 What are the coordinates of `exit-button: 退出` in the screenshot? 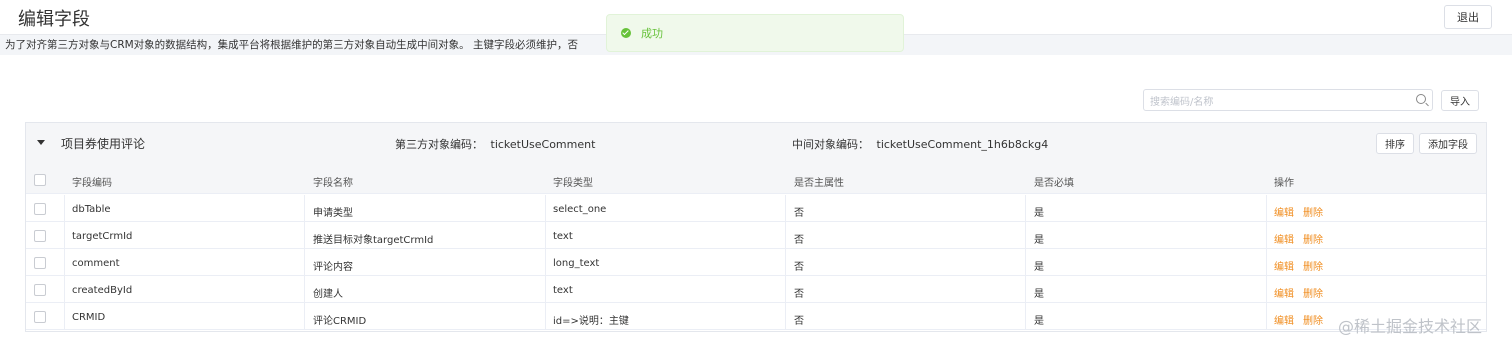 It's located at (1468, 17).